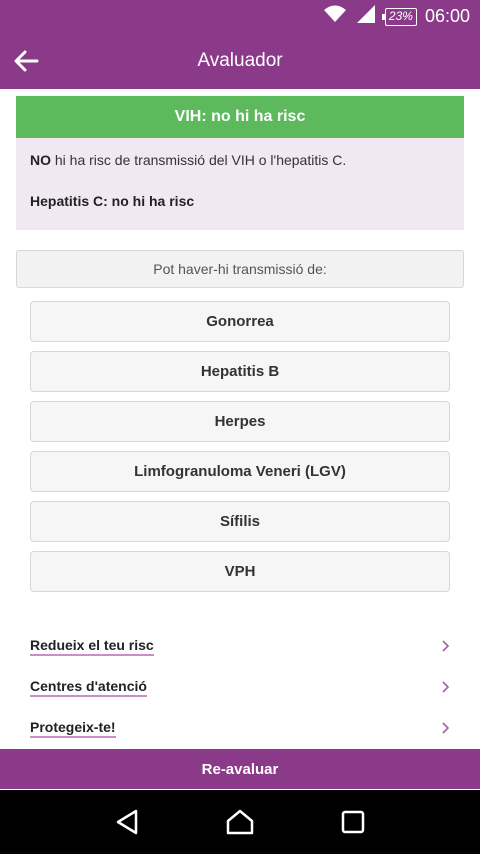  What do you see at coordinates (112, 201) in the screenshot?
I see `result-hepatitis-c: Hepatitis C: no hi ha risc` at bounding box center [112, 201].